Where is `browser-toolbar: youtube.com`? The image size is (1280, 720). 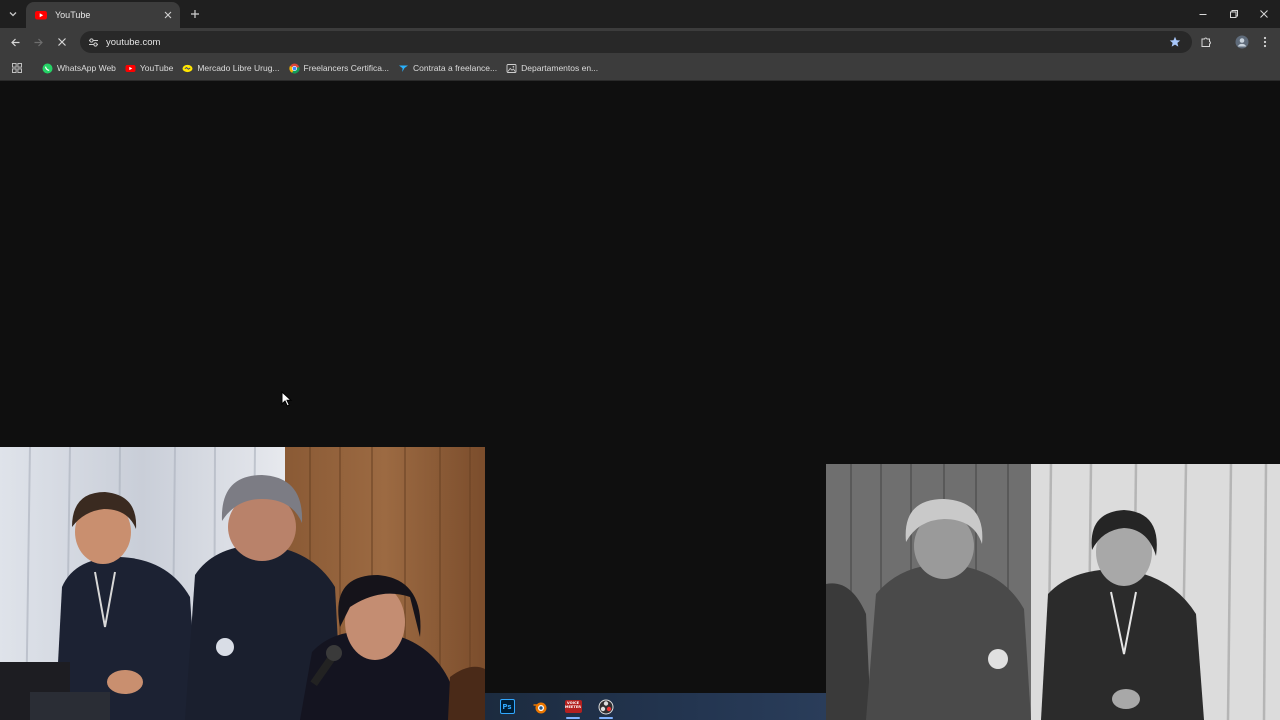 browser-toolbar: youtube.com is located at coordinates (640, 42).